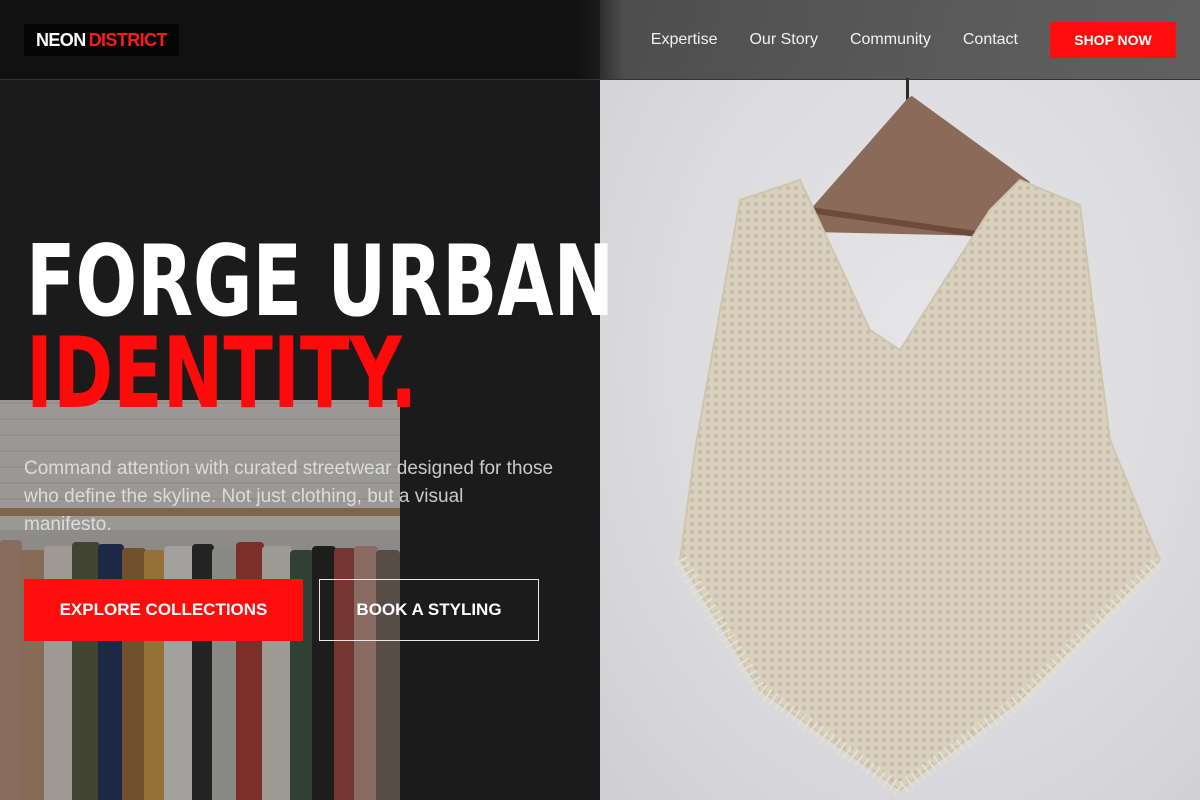 The height and width of the screenshot is (800, 1200). Describe the element at coordinates (834, 40) in the screenshot. I see `main-nav: Expertise Our Story Community Contact` at that location.